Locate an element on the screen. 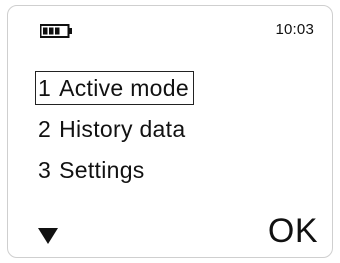  menu-item-settings: 3 Settings is located at coordinates (91, 170).